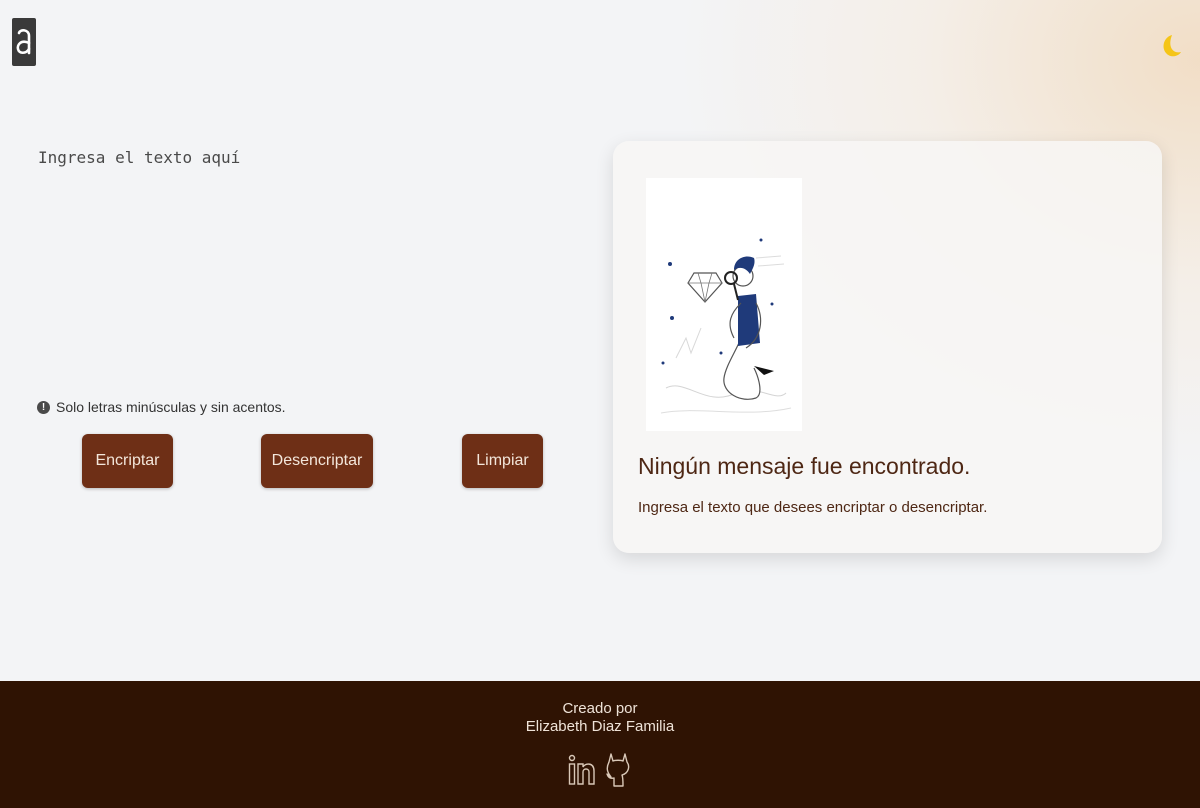  I want to click on github-icon, so click(618, 770).